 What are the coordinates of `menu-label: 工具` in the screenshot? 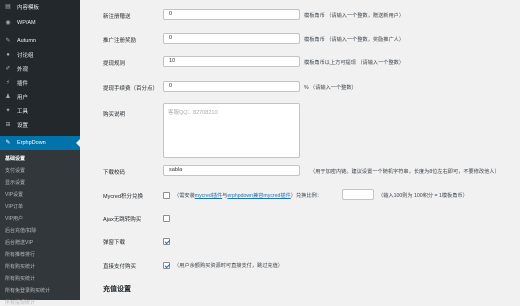 It's located at (23, 112).